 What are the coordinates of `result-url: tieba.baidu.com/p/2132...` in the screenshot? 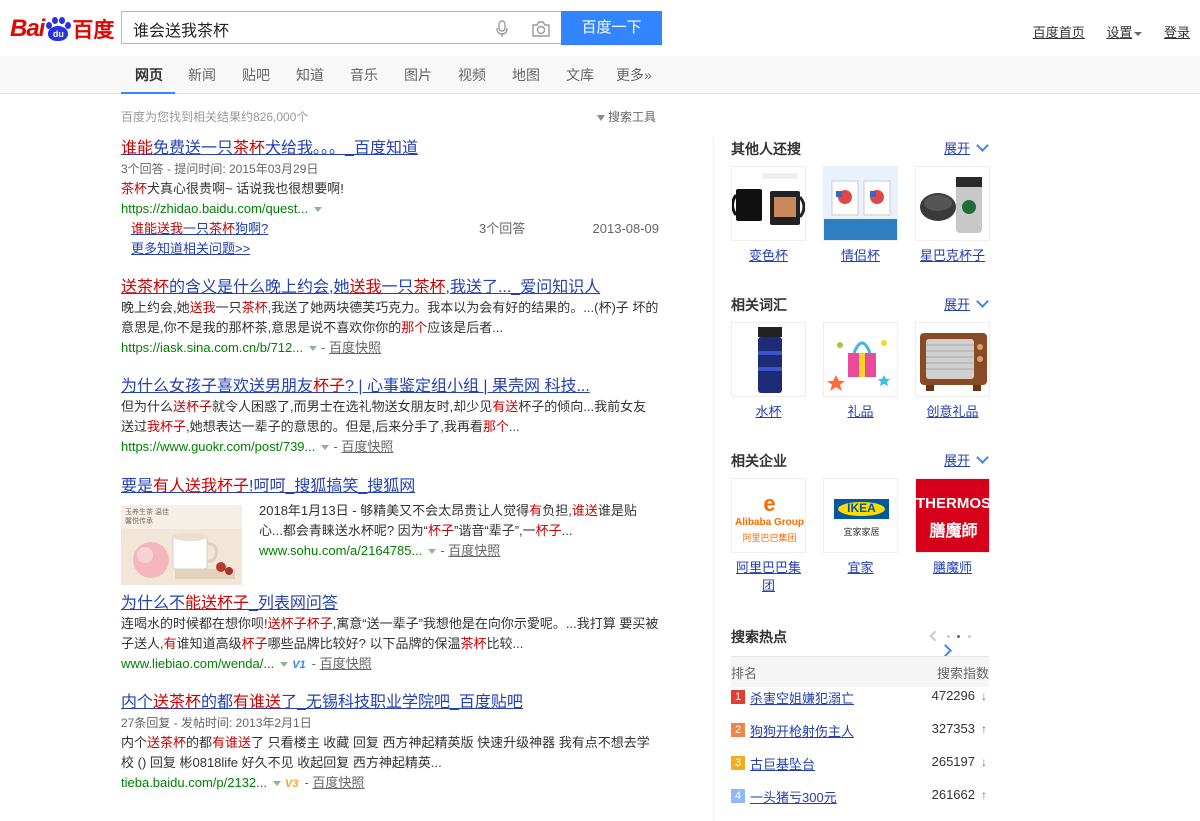 It's located at (194, 782).